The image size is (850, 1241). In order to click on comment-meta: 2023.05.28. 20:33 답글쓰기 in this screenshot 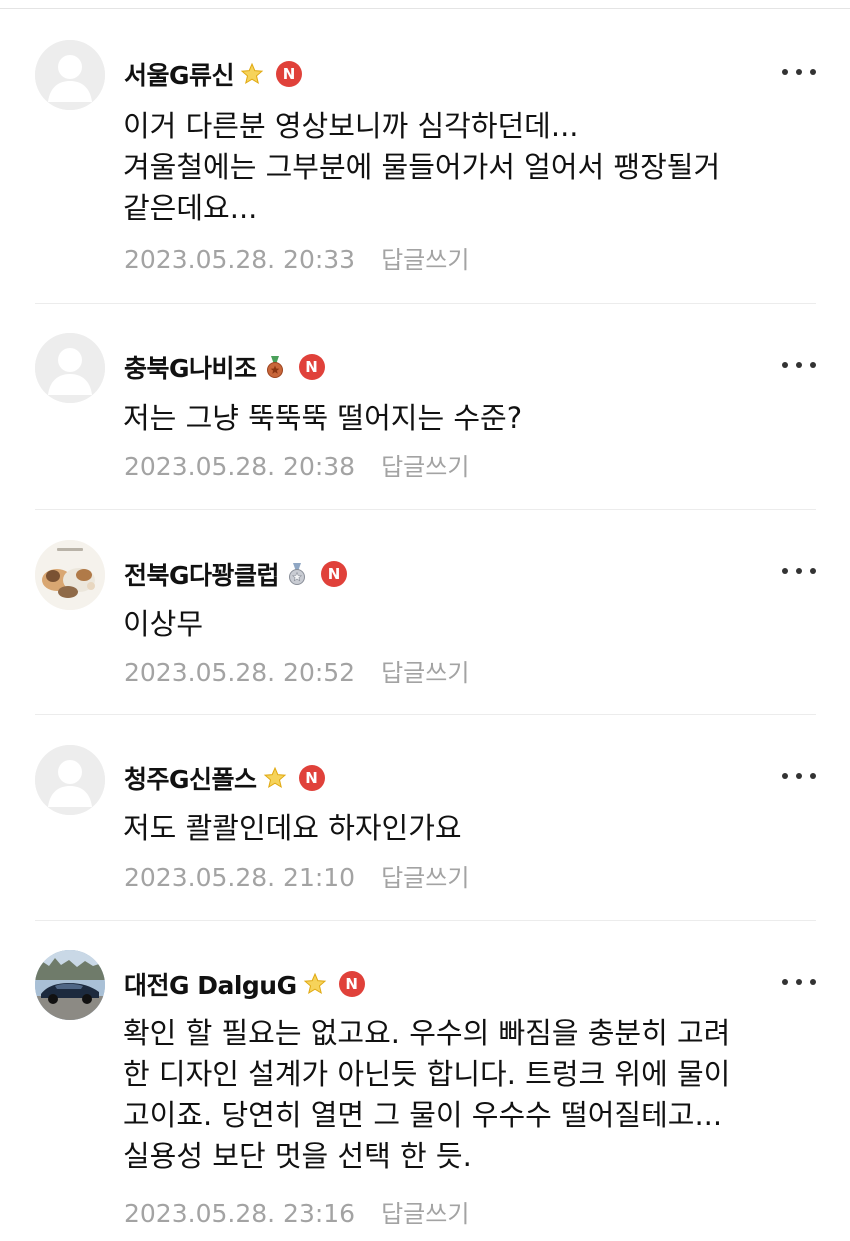, I will do `click(296, 257)`.